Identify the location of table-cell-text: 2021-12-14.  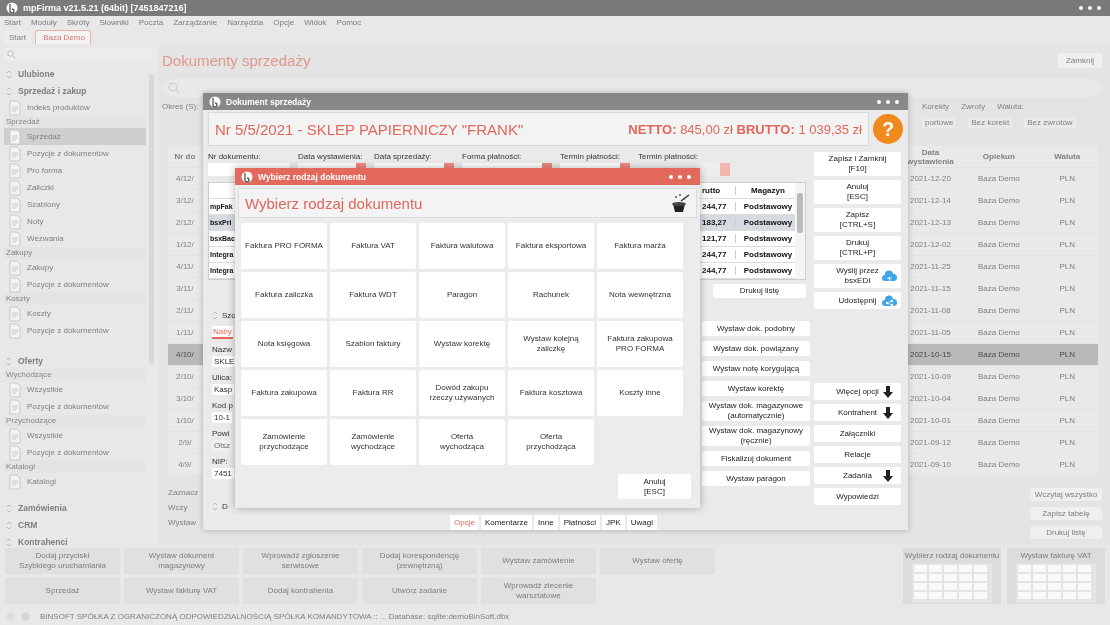
(930, 200).